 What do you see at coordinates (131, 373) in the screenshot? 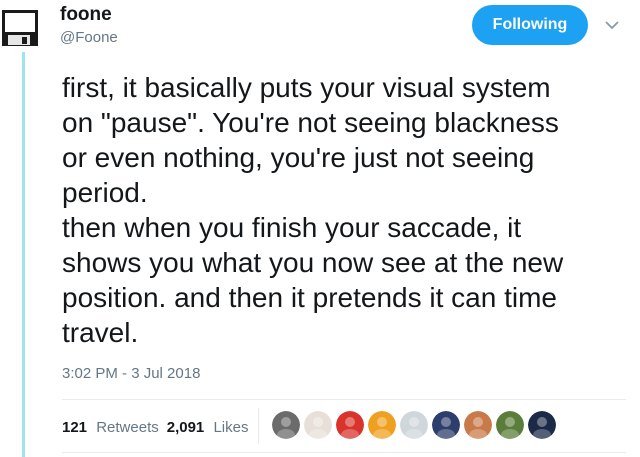
I see `tweet-timestamp: 3:02 PM - 3 Jul 2018` at bounding box center [131, 373].